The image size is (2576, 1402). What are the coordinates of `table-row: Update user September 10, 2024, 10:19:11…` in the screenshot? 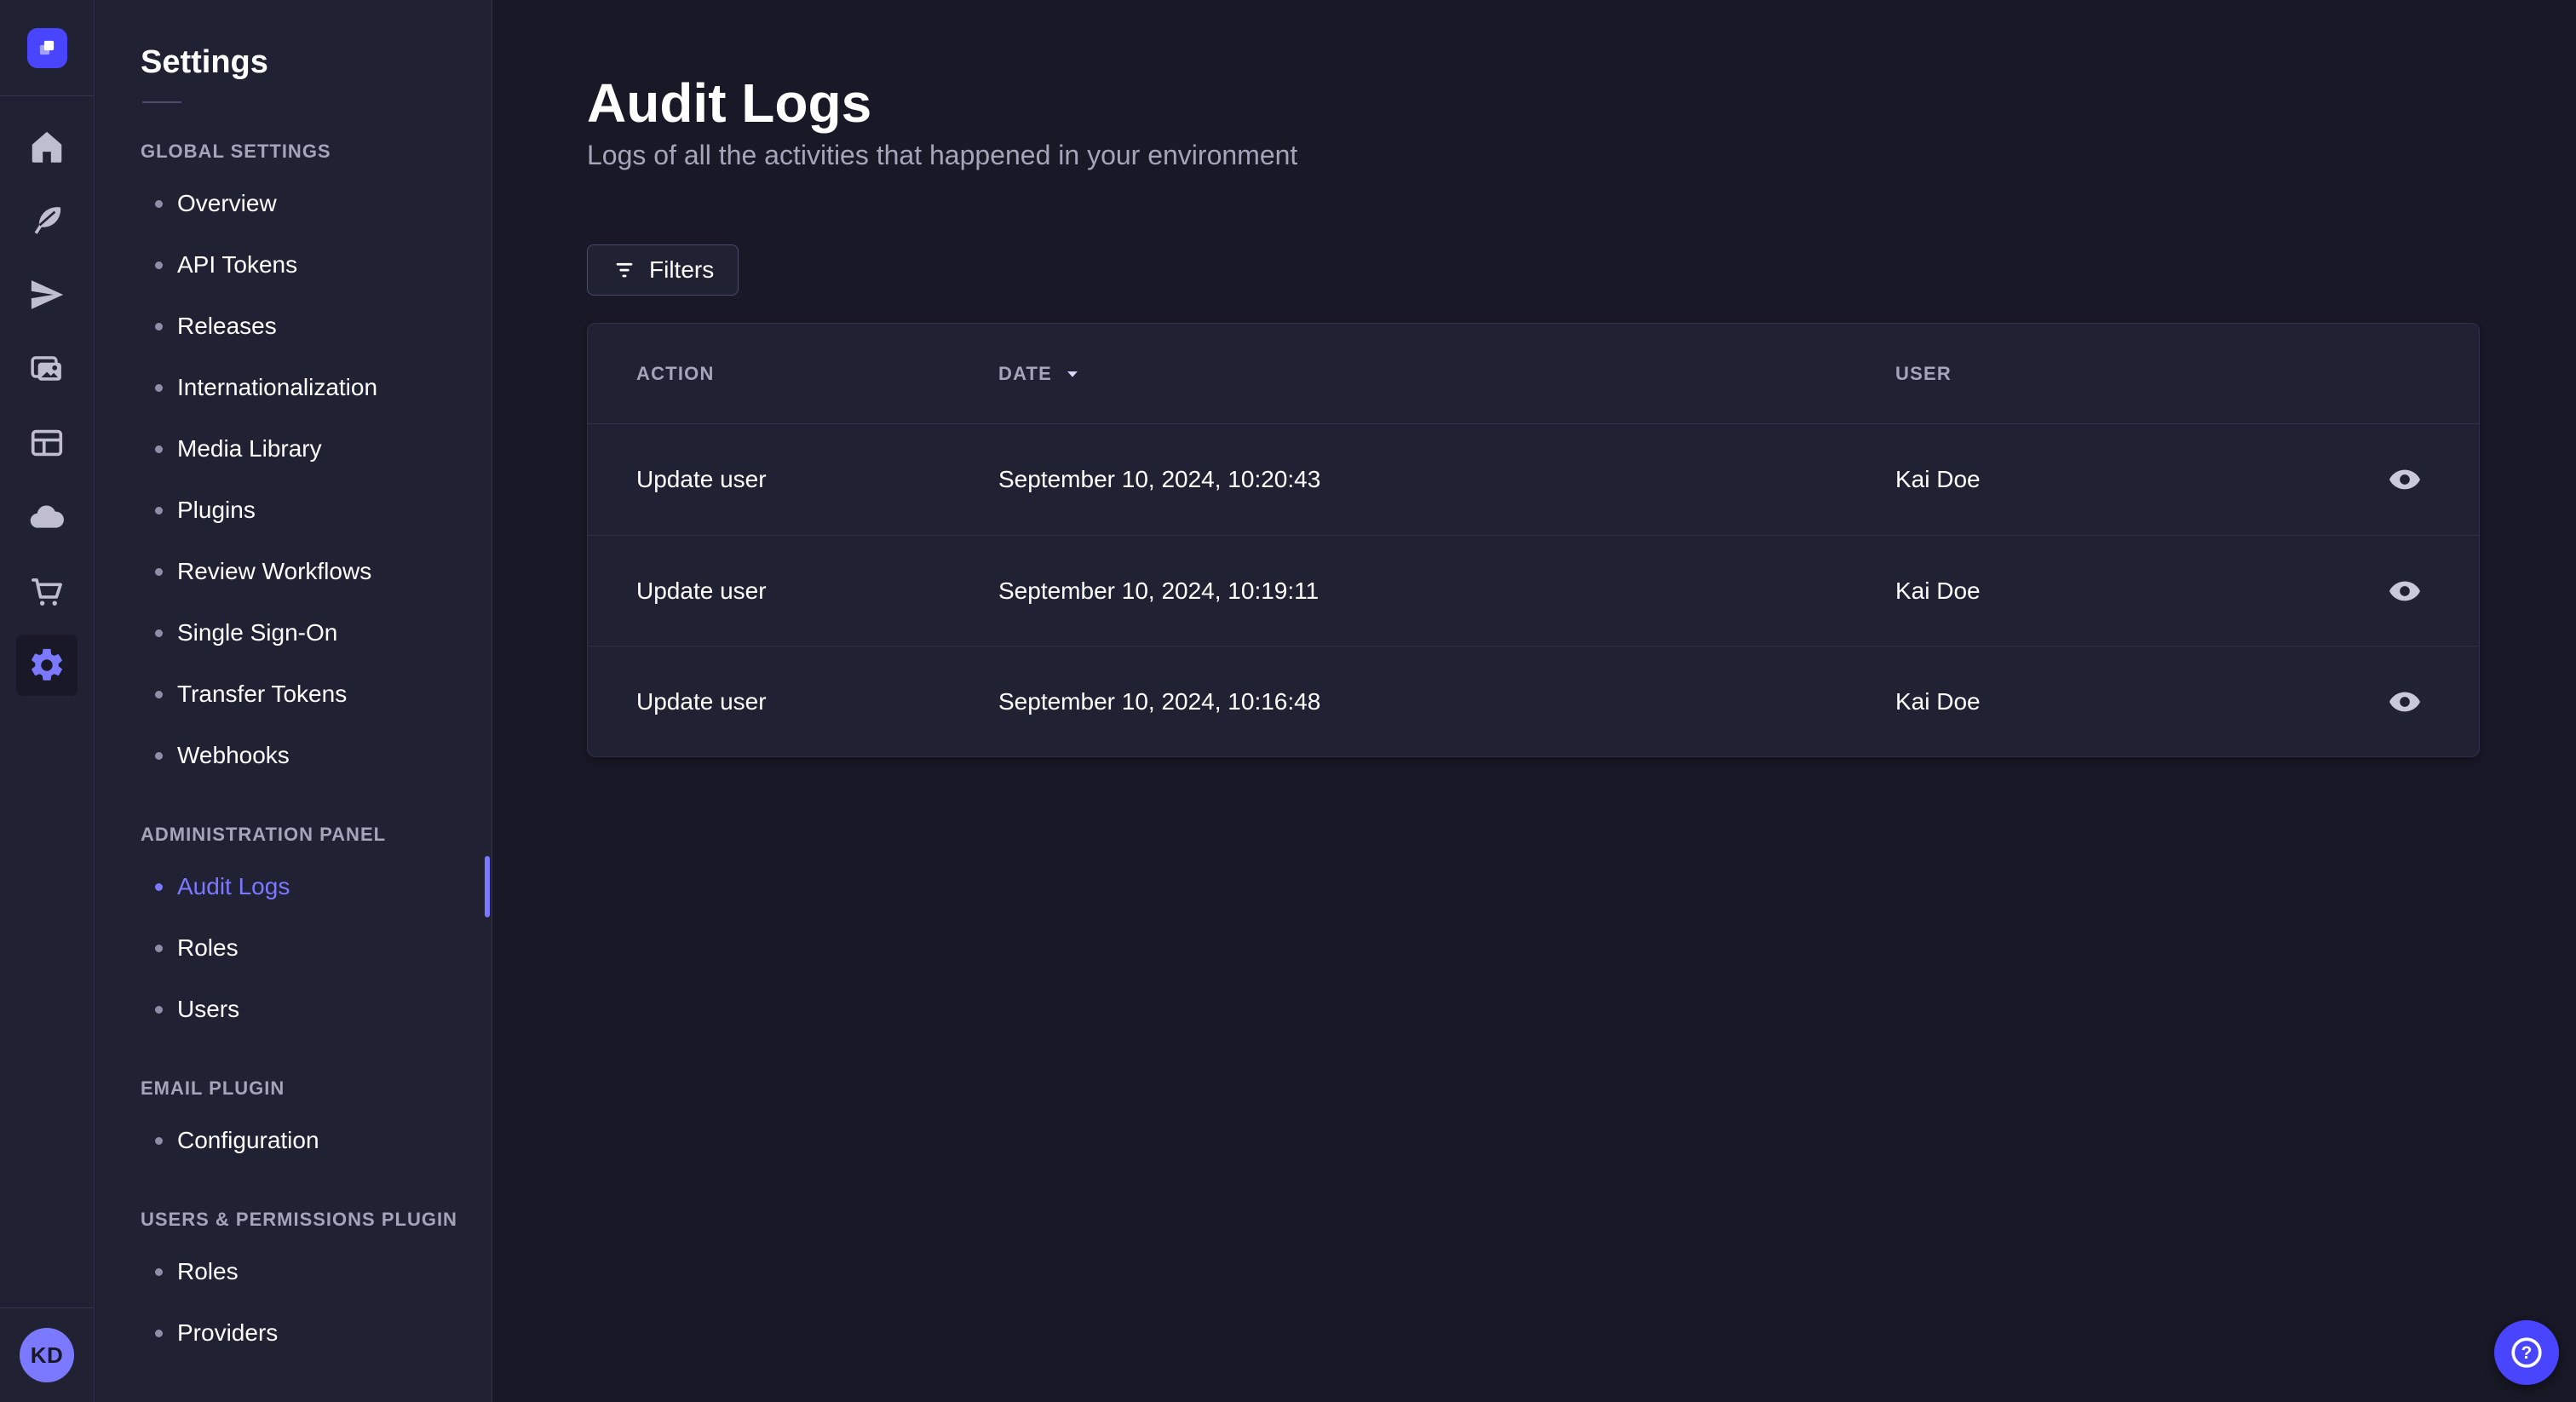 It's located at (1534, 590).